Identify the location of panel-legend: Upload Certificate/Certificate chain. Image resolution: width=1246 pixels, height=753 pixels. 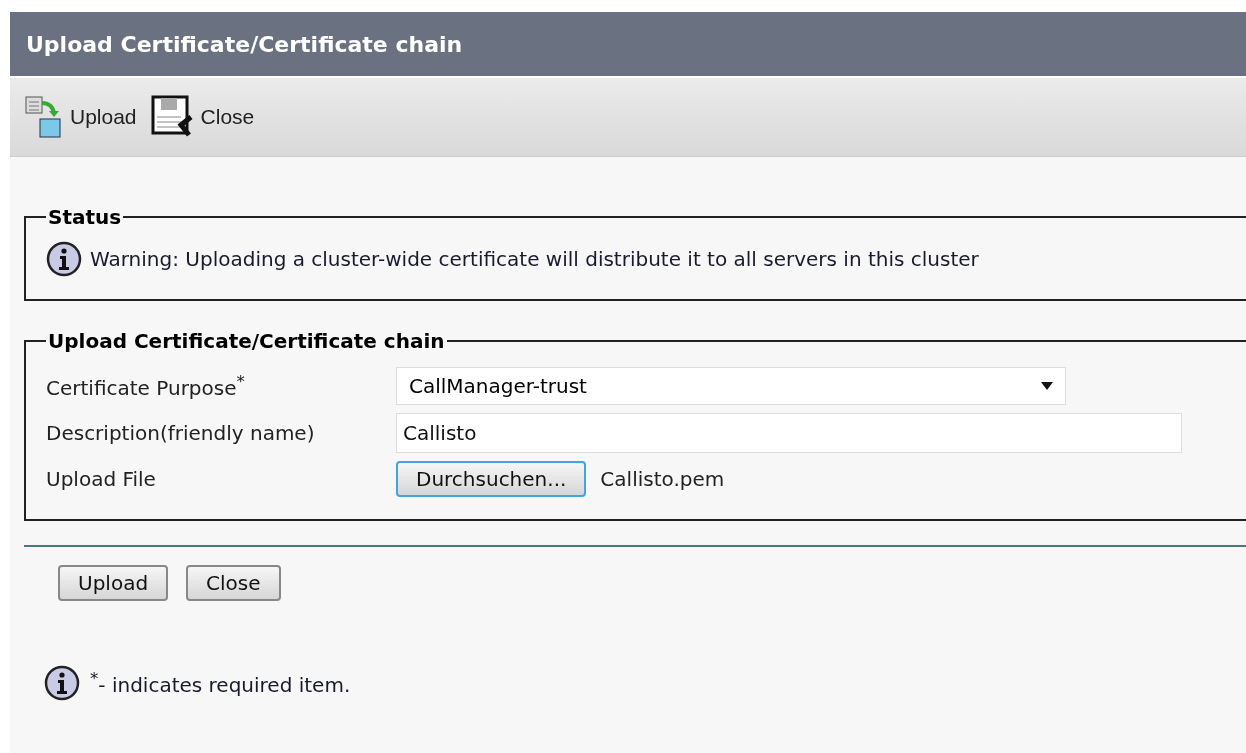
(246, 341).